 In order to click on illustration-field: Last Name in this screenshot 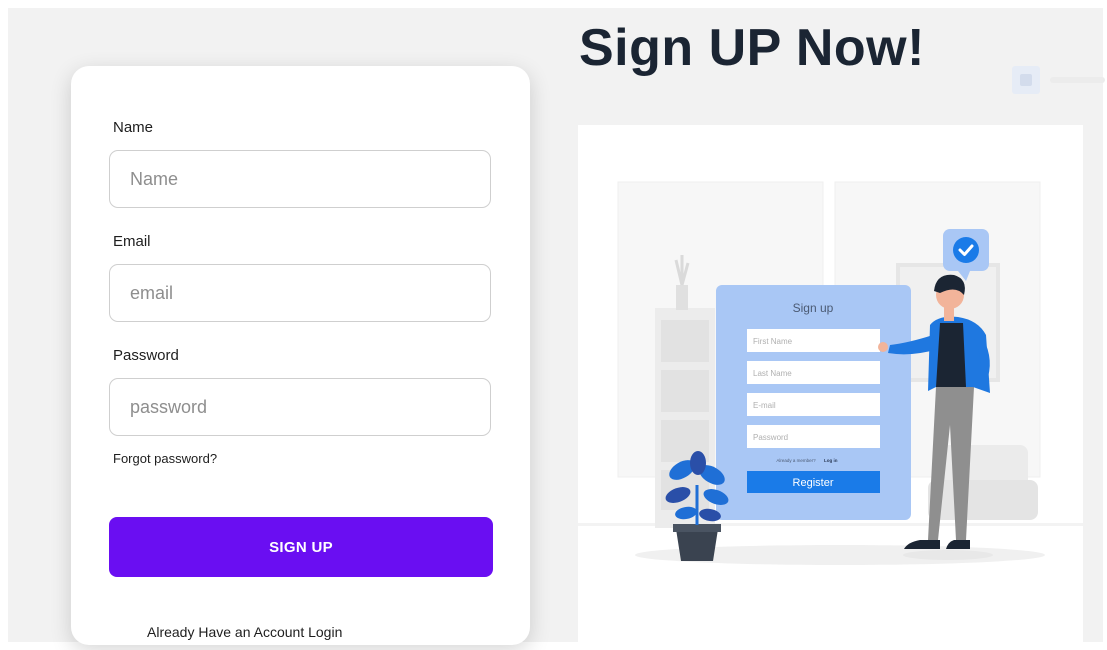, I will do `click(772, 373)`.